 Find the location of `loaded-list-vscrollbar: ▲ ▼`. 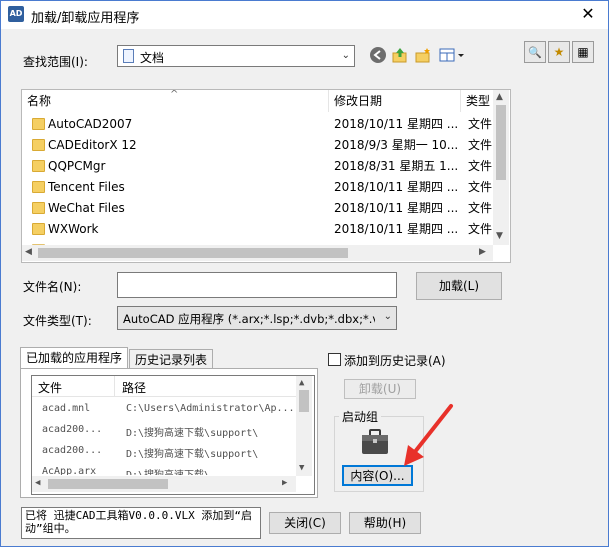

loaded-list-vscrollbar: ▲ ▼ is located at coordinates (304, 426).